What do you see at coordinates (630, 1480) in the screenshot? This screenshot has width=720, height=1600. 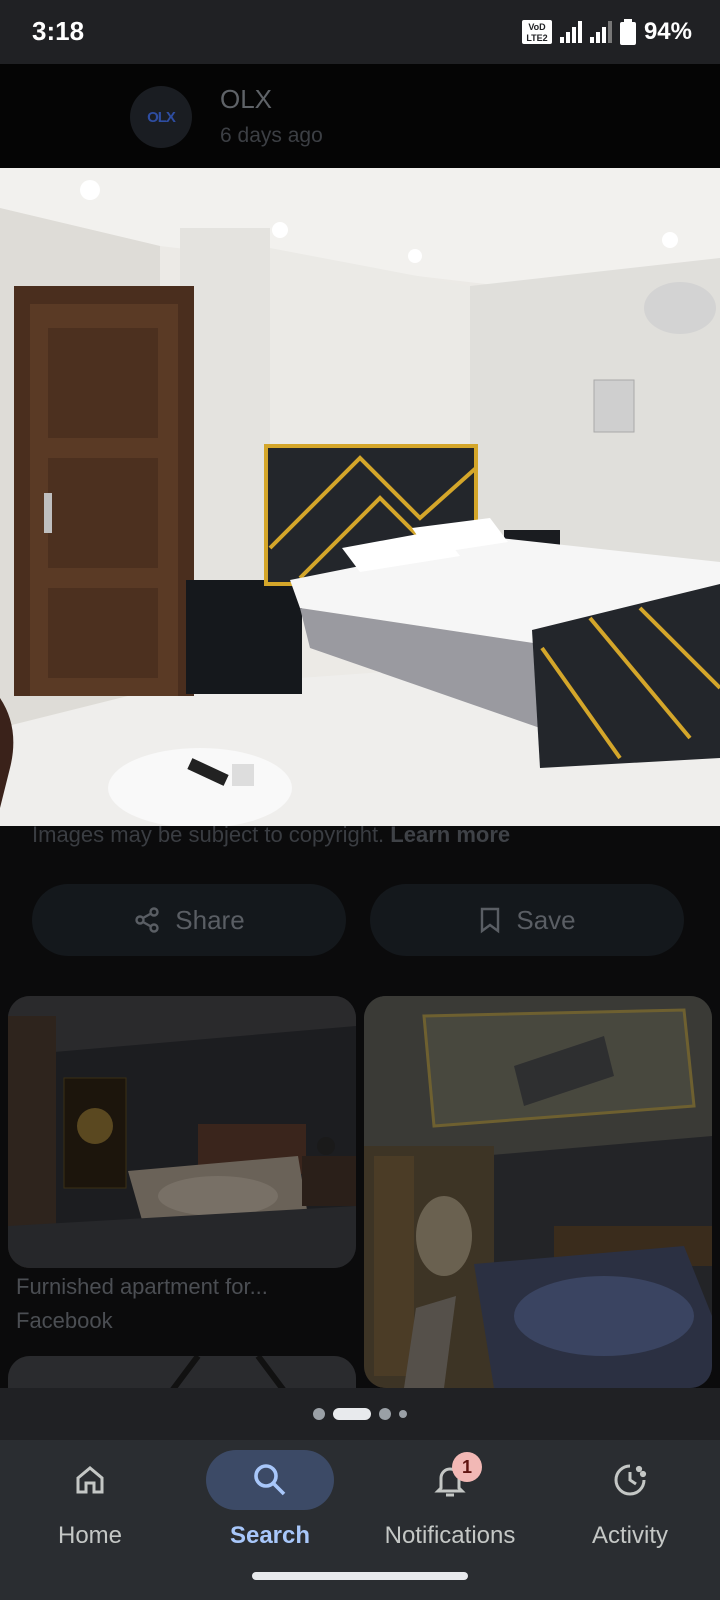 I see `activity-icon` at bounding box center [630, 1480].